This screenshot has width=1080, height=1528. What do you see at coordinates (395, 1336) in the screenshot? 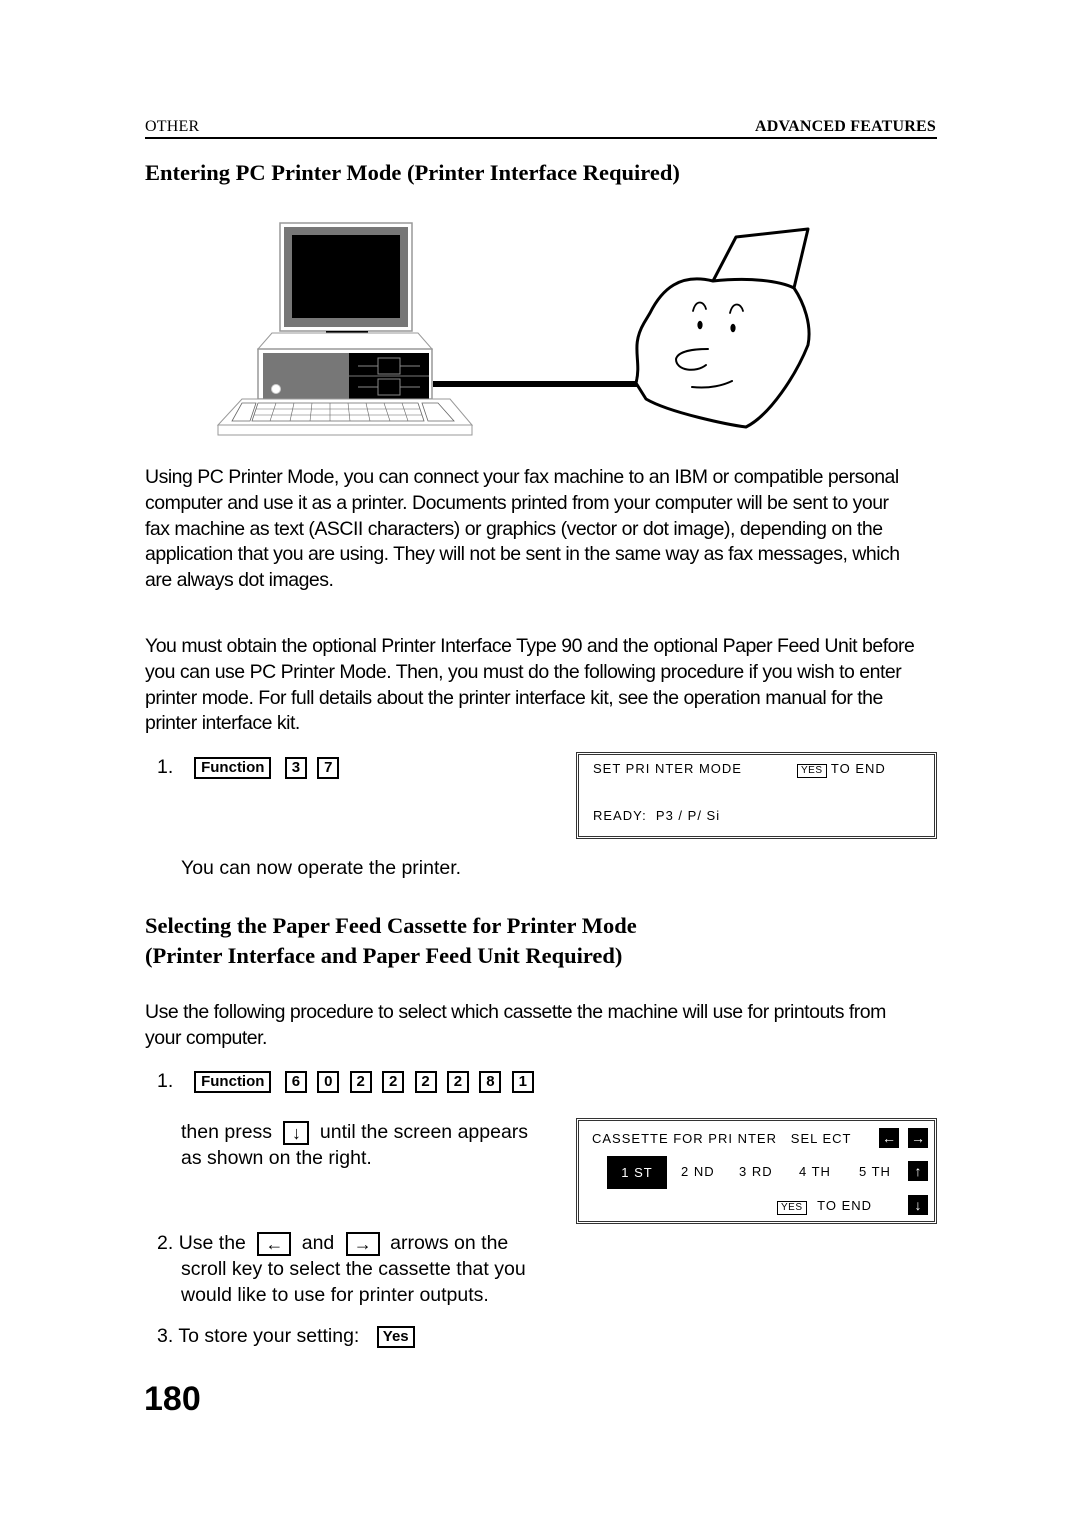
I see `yes-key: Yes` at bounding box center [395, 1336].